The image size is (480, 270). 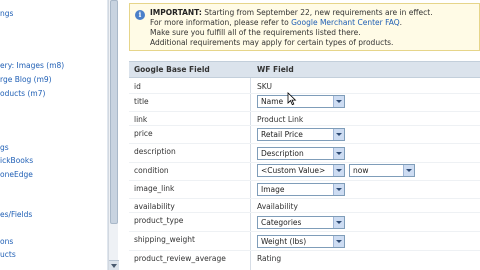 What do you see at coordinates (6, 241) in the screenshot?
I see `sidebar-item-options: ons` at bounding box center [6, 241].